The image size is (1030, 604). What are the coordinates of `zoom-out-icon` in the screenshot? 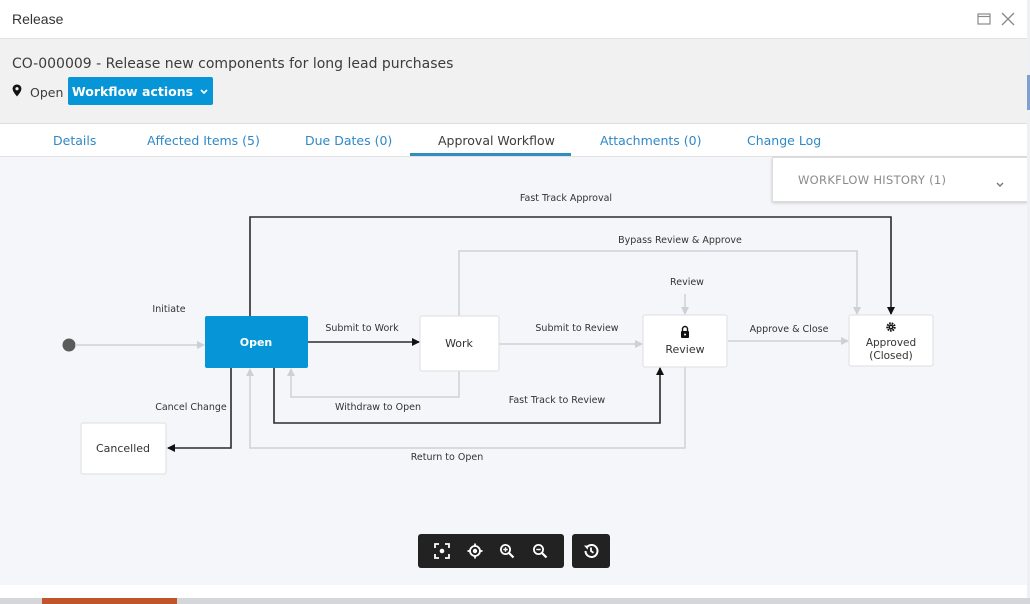 It's located at (540, 551).